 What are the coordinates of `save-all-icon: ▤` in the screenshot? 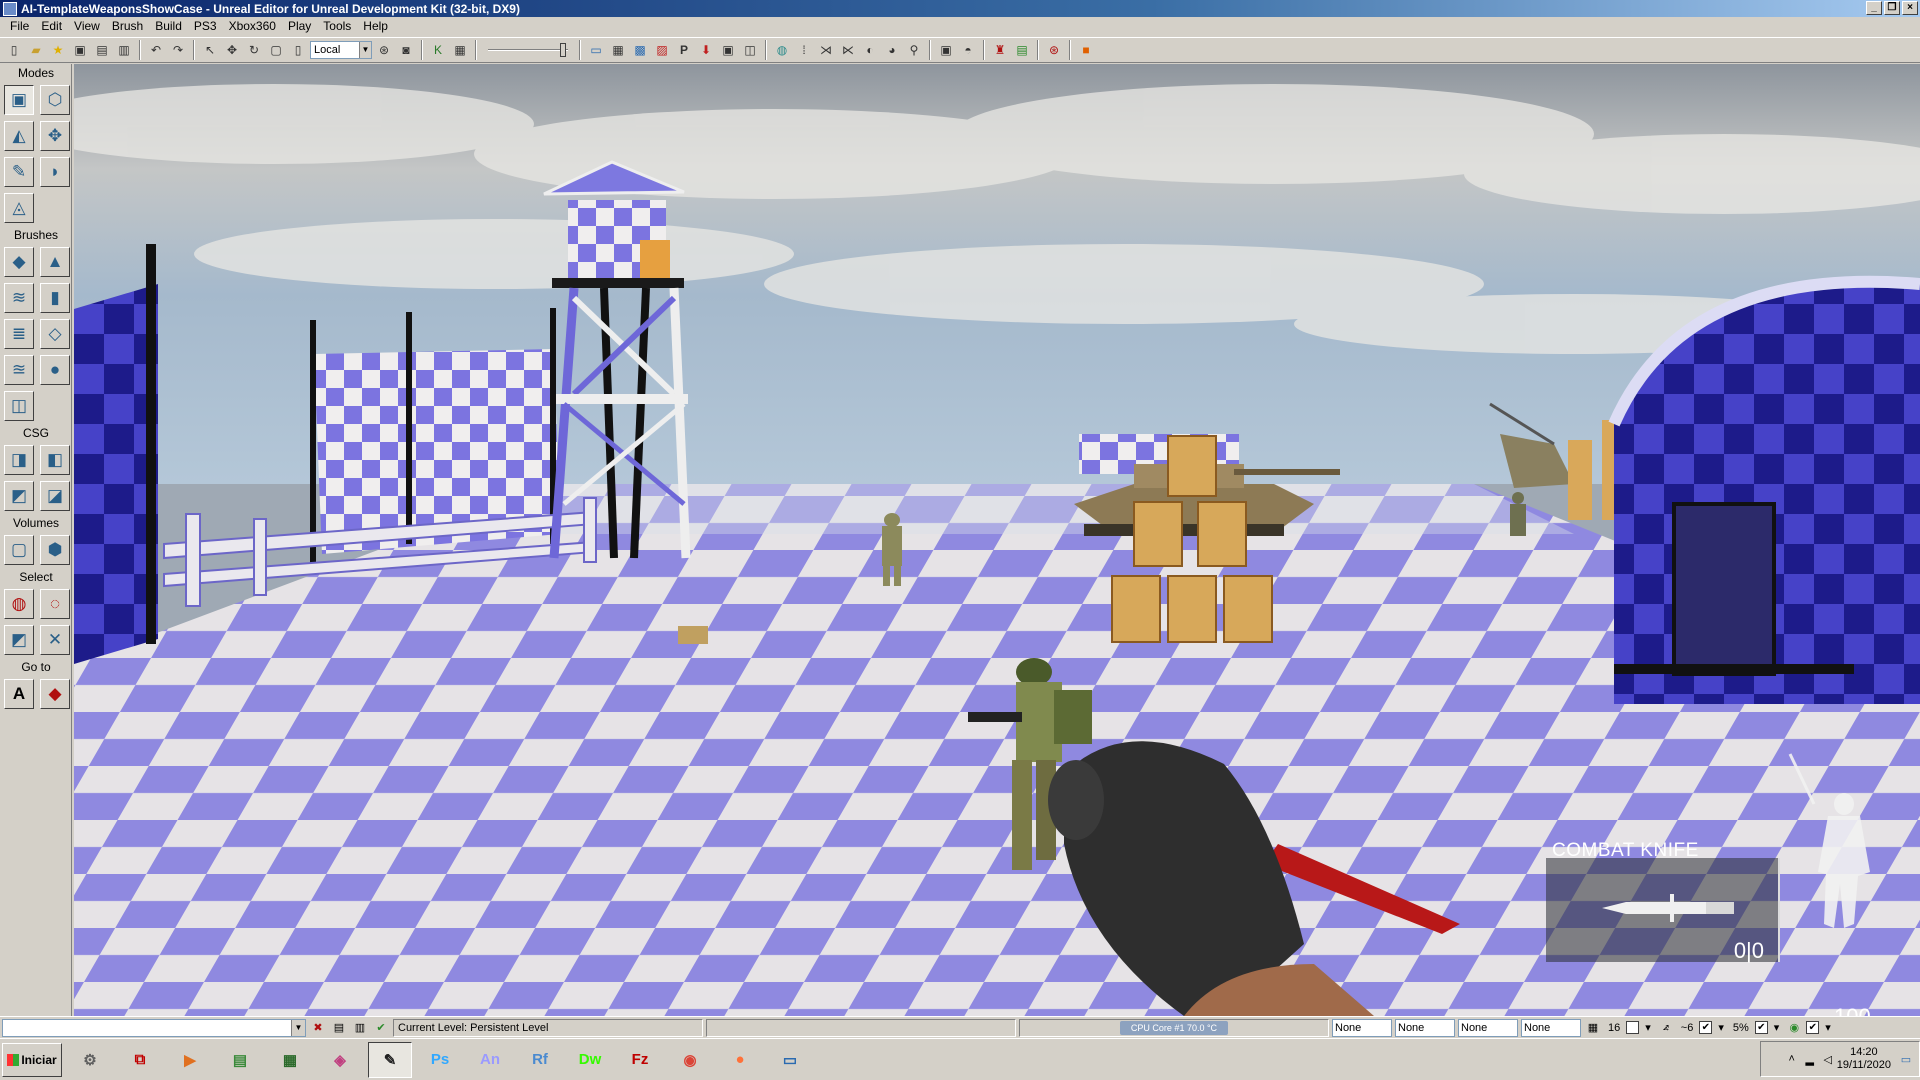 It's located at (102, 50).